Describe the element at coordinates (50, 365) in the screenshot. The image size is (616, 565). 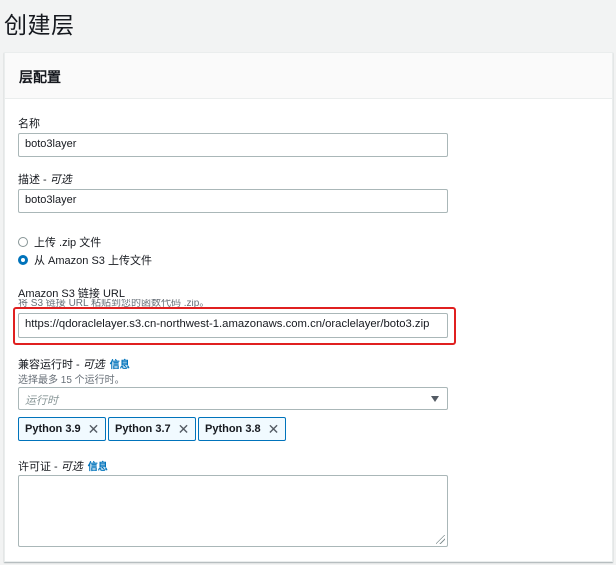
I see `runtimes-label-text: 兼容运行时 -` at that location.